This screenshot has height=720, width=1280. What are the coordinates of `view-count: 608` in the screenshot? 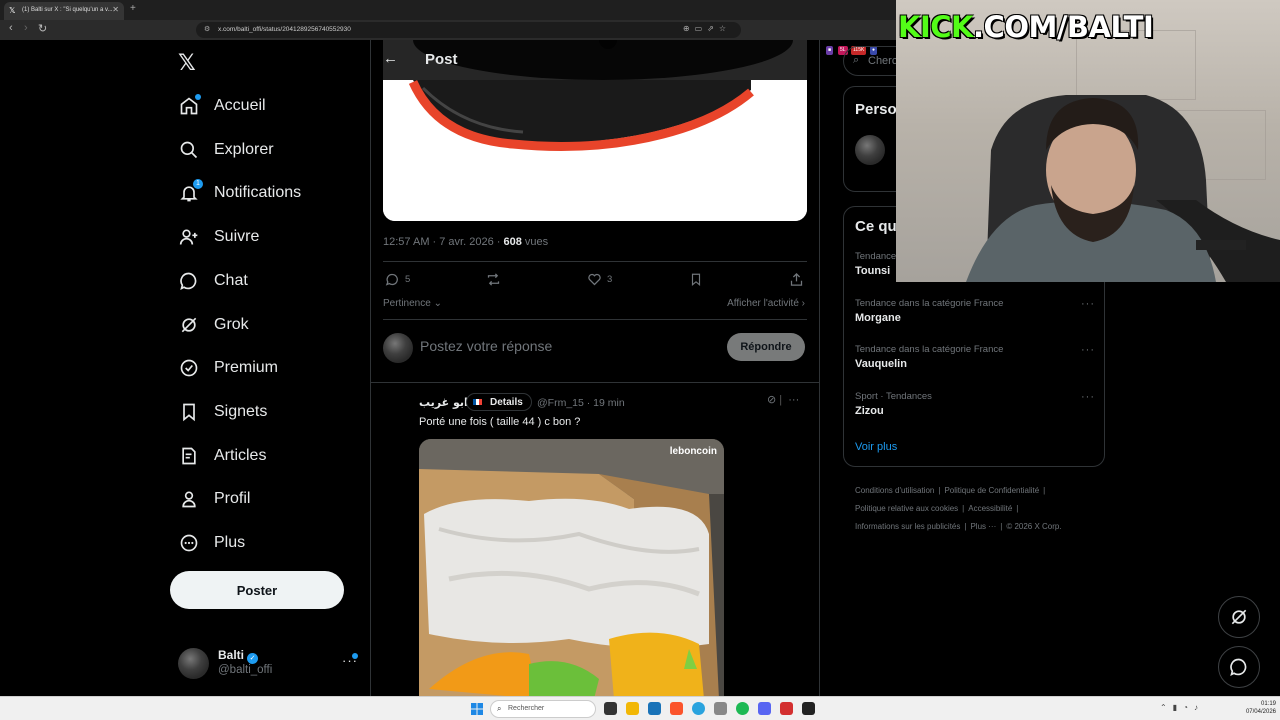 It's located at (512, 242).